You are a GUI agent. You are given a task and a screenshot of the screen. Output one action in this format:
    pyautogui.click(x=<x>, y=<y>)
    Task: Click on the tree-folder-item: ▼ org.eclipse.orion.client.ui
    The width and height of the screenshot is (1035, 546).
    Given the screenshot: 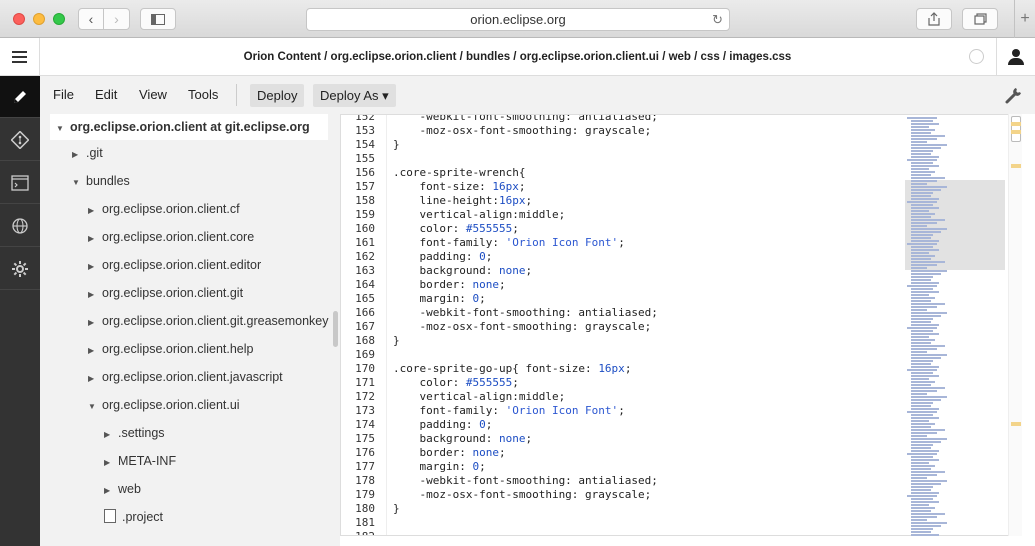 What is the action you would take?
    pyautogui.click(x=164, y=405)
    